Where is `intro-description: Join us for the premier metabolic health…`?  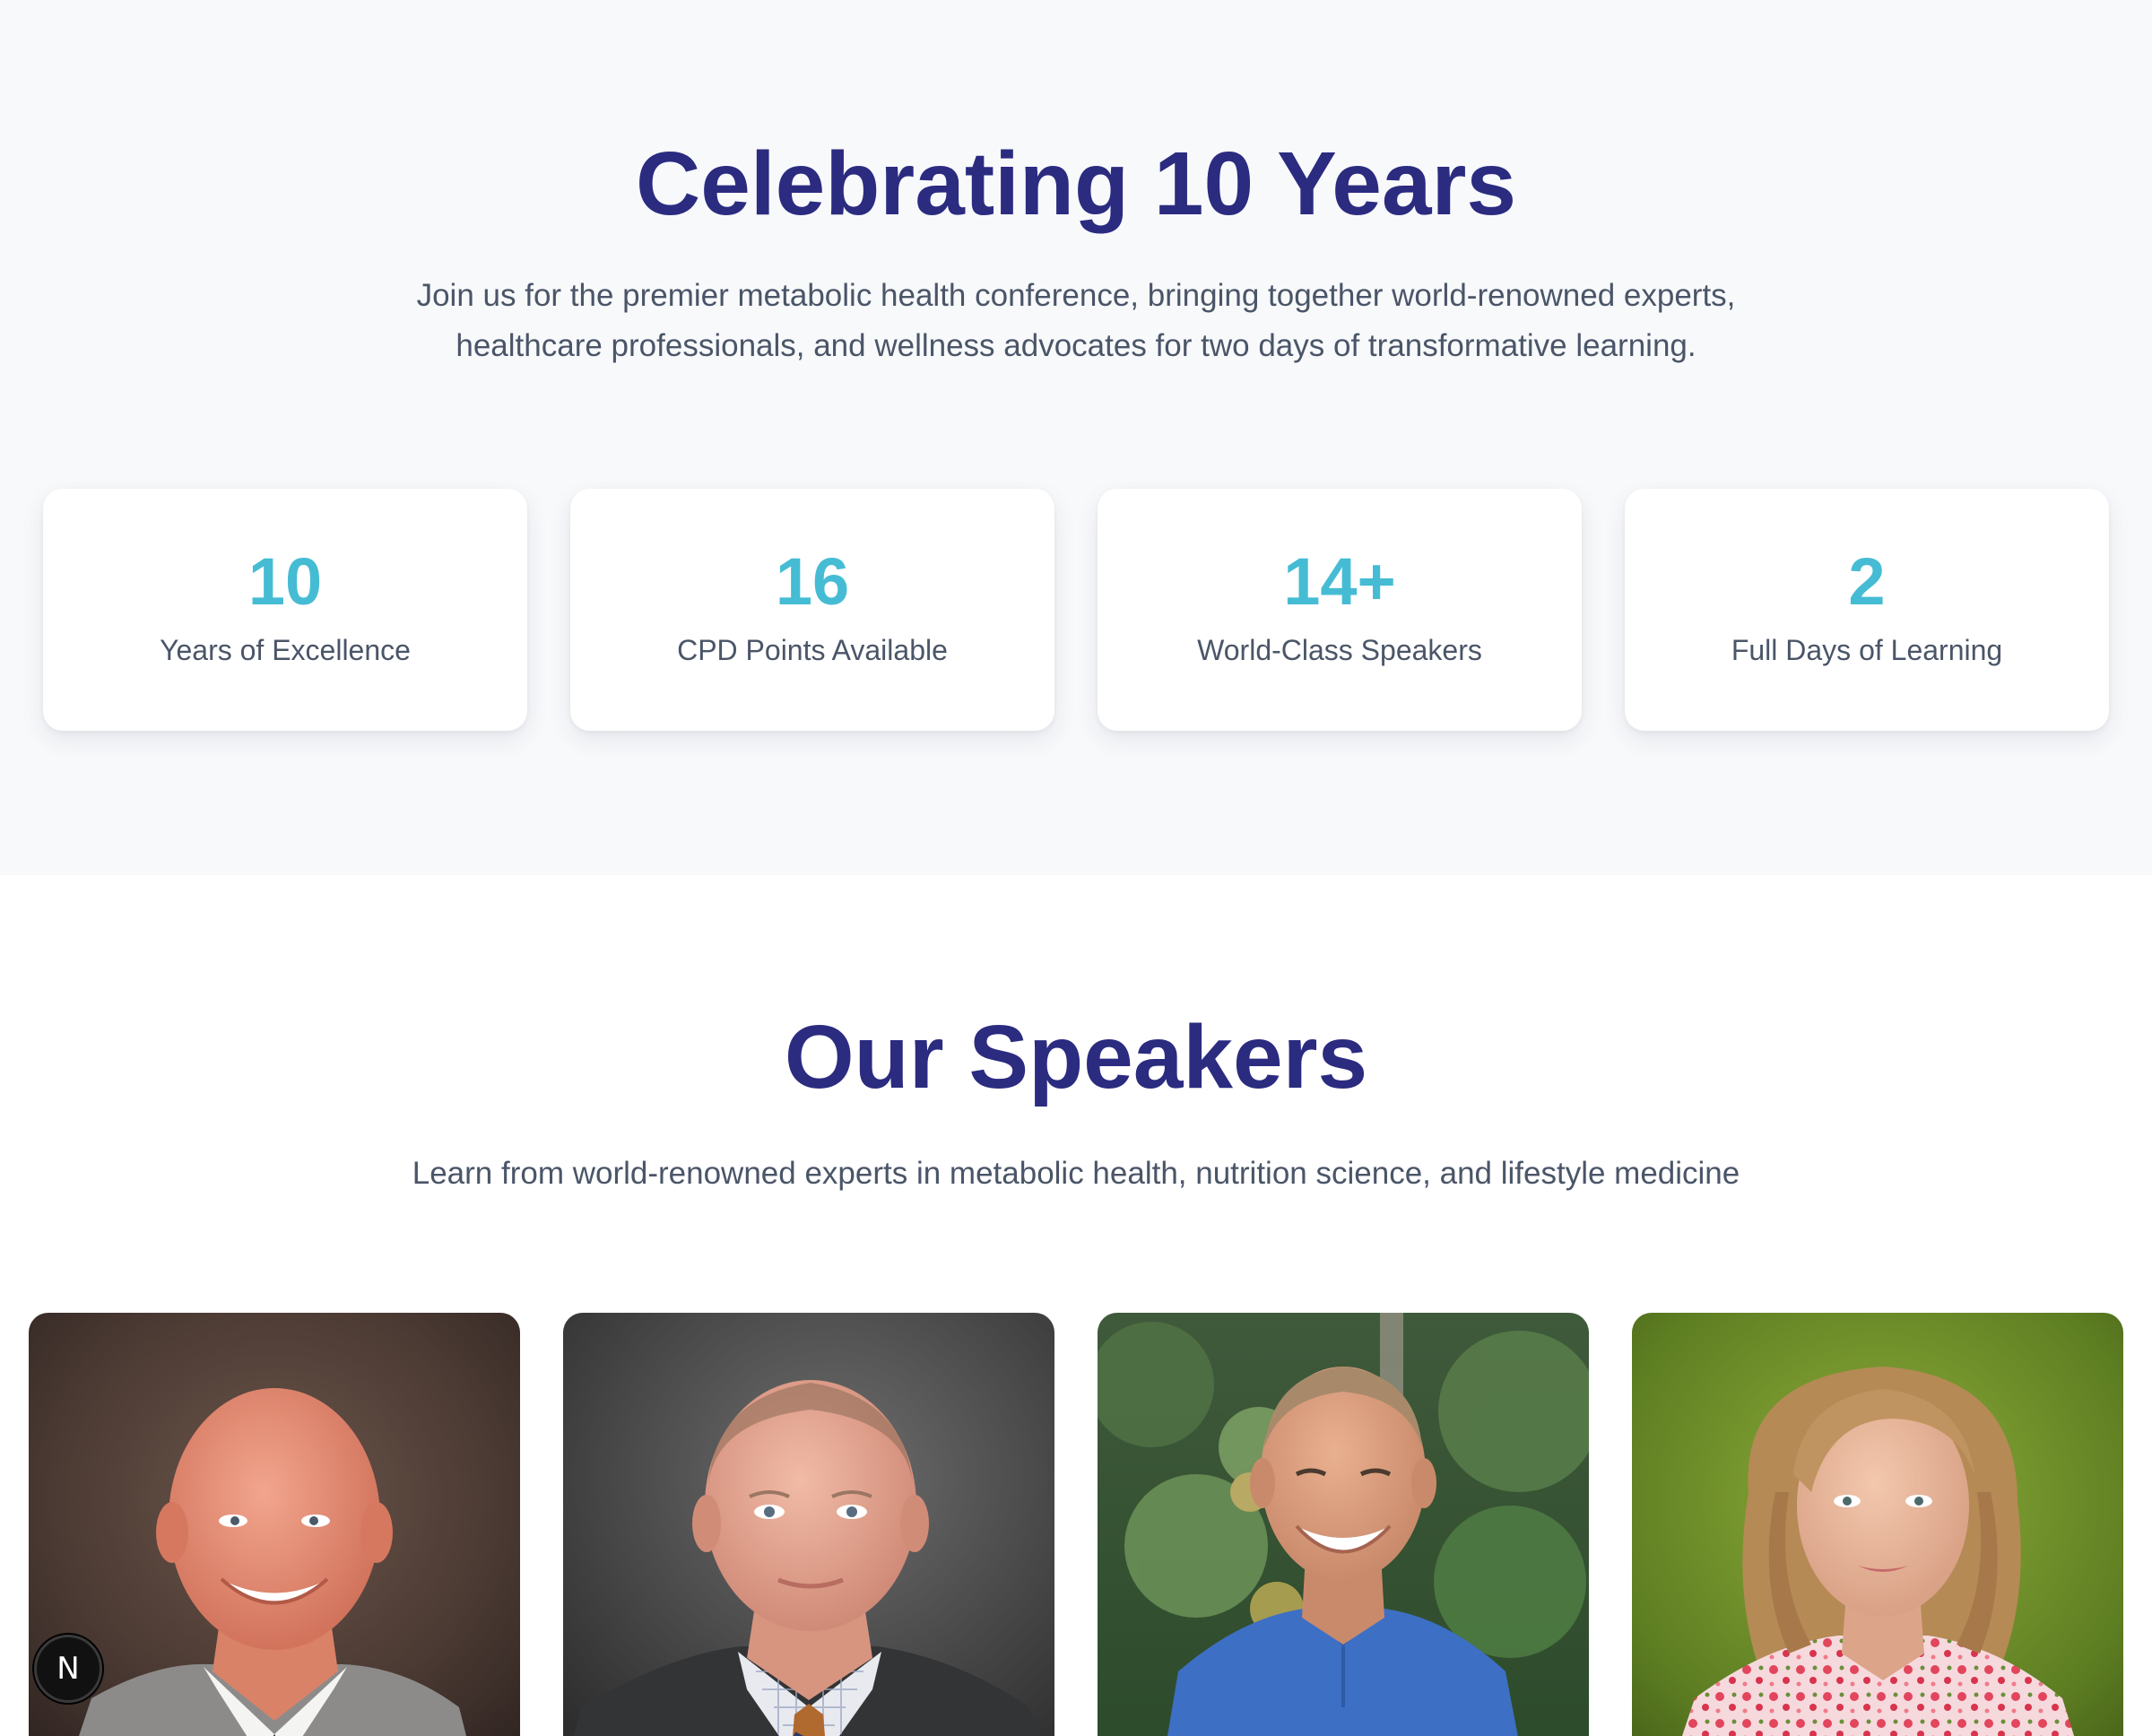
intro-description: Join us for the premier metabolic health… is located at coordinates (1076, 321).